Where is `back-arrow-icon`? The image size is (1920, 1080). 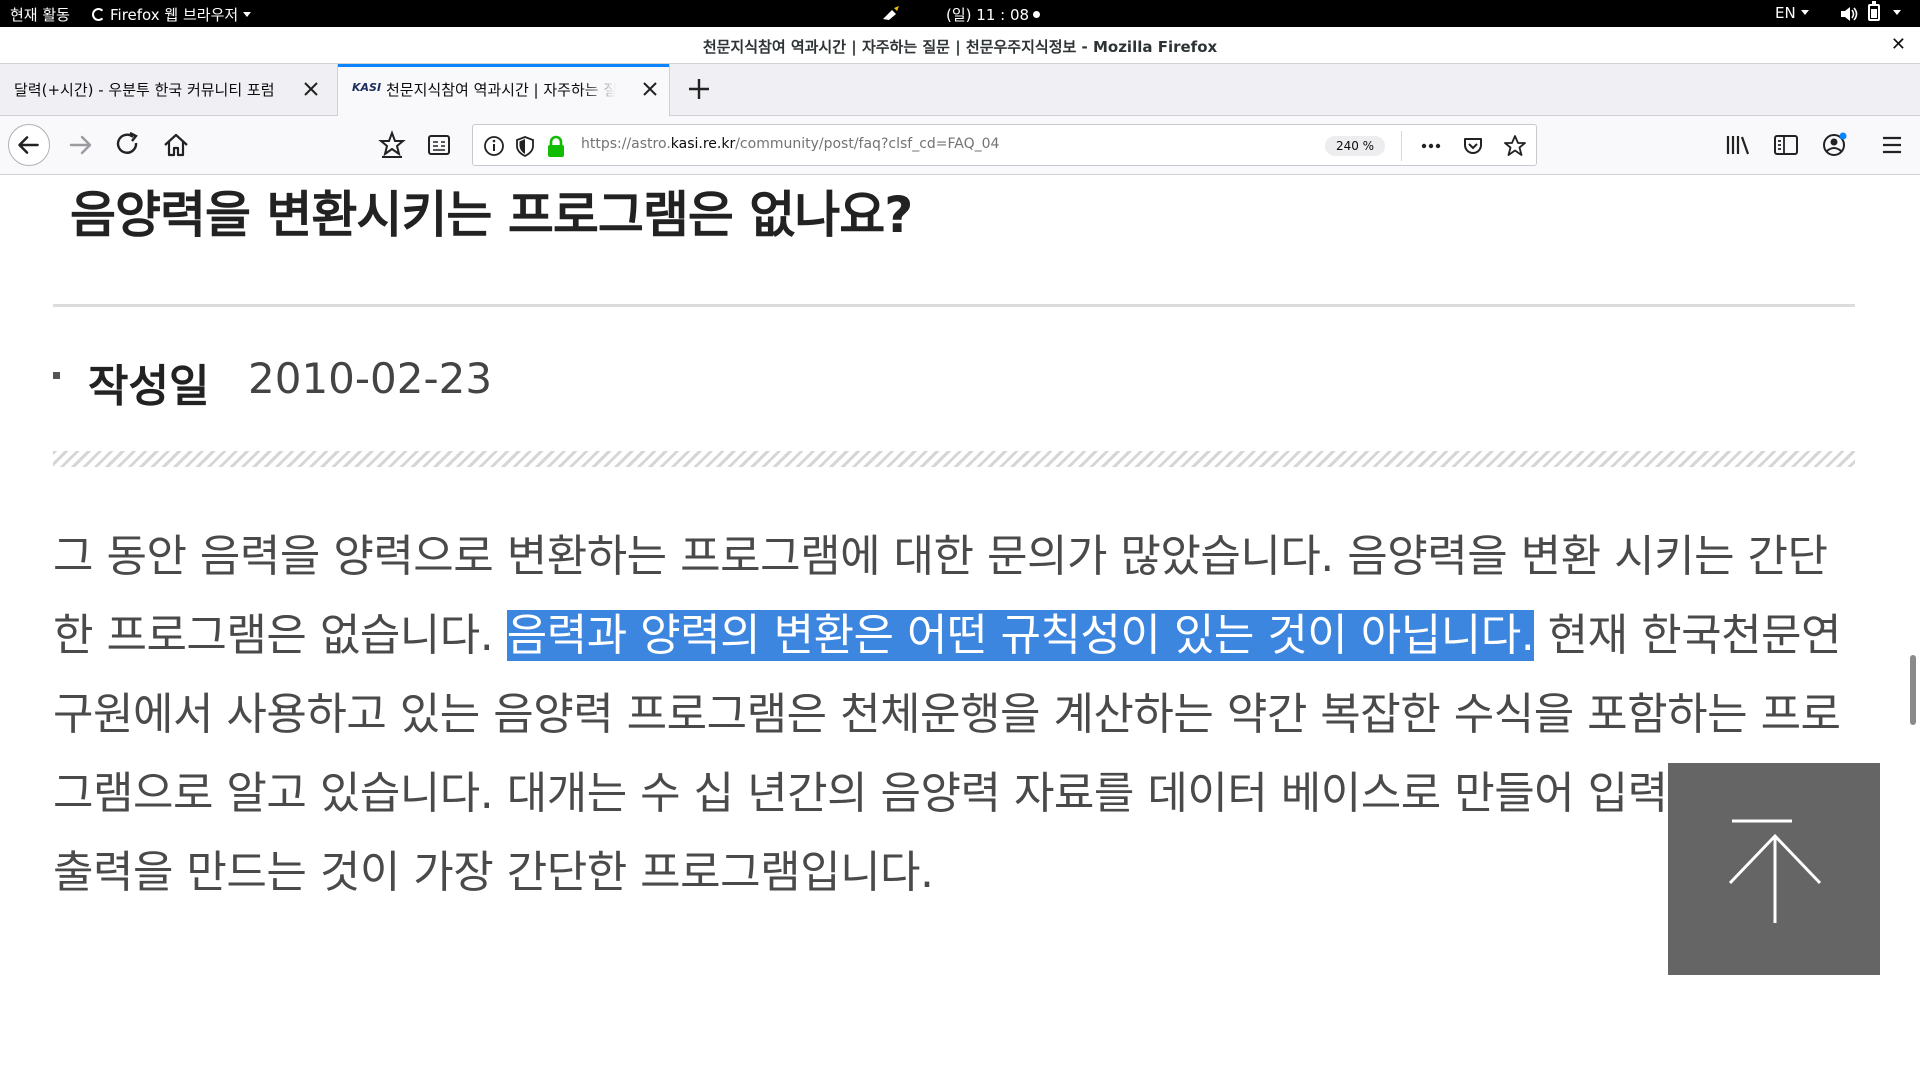
back-arrow-icon is located at coordinates (29, 145).